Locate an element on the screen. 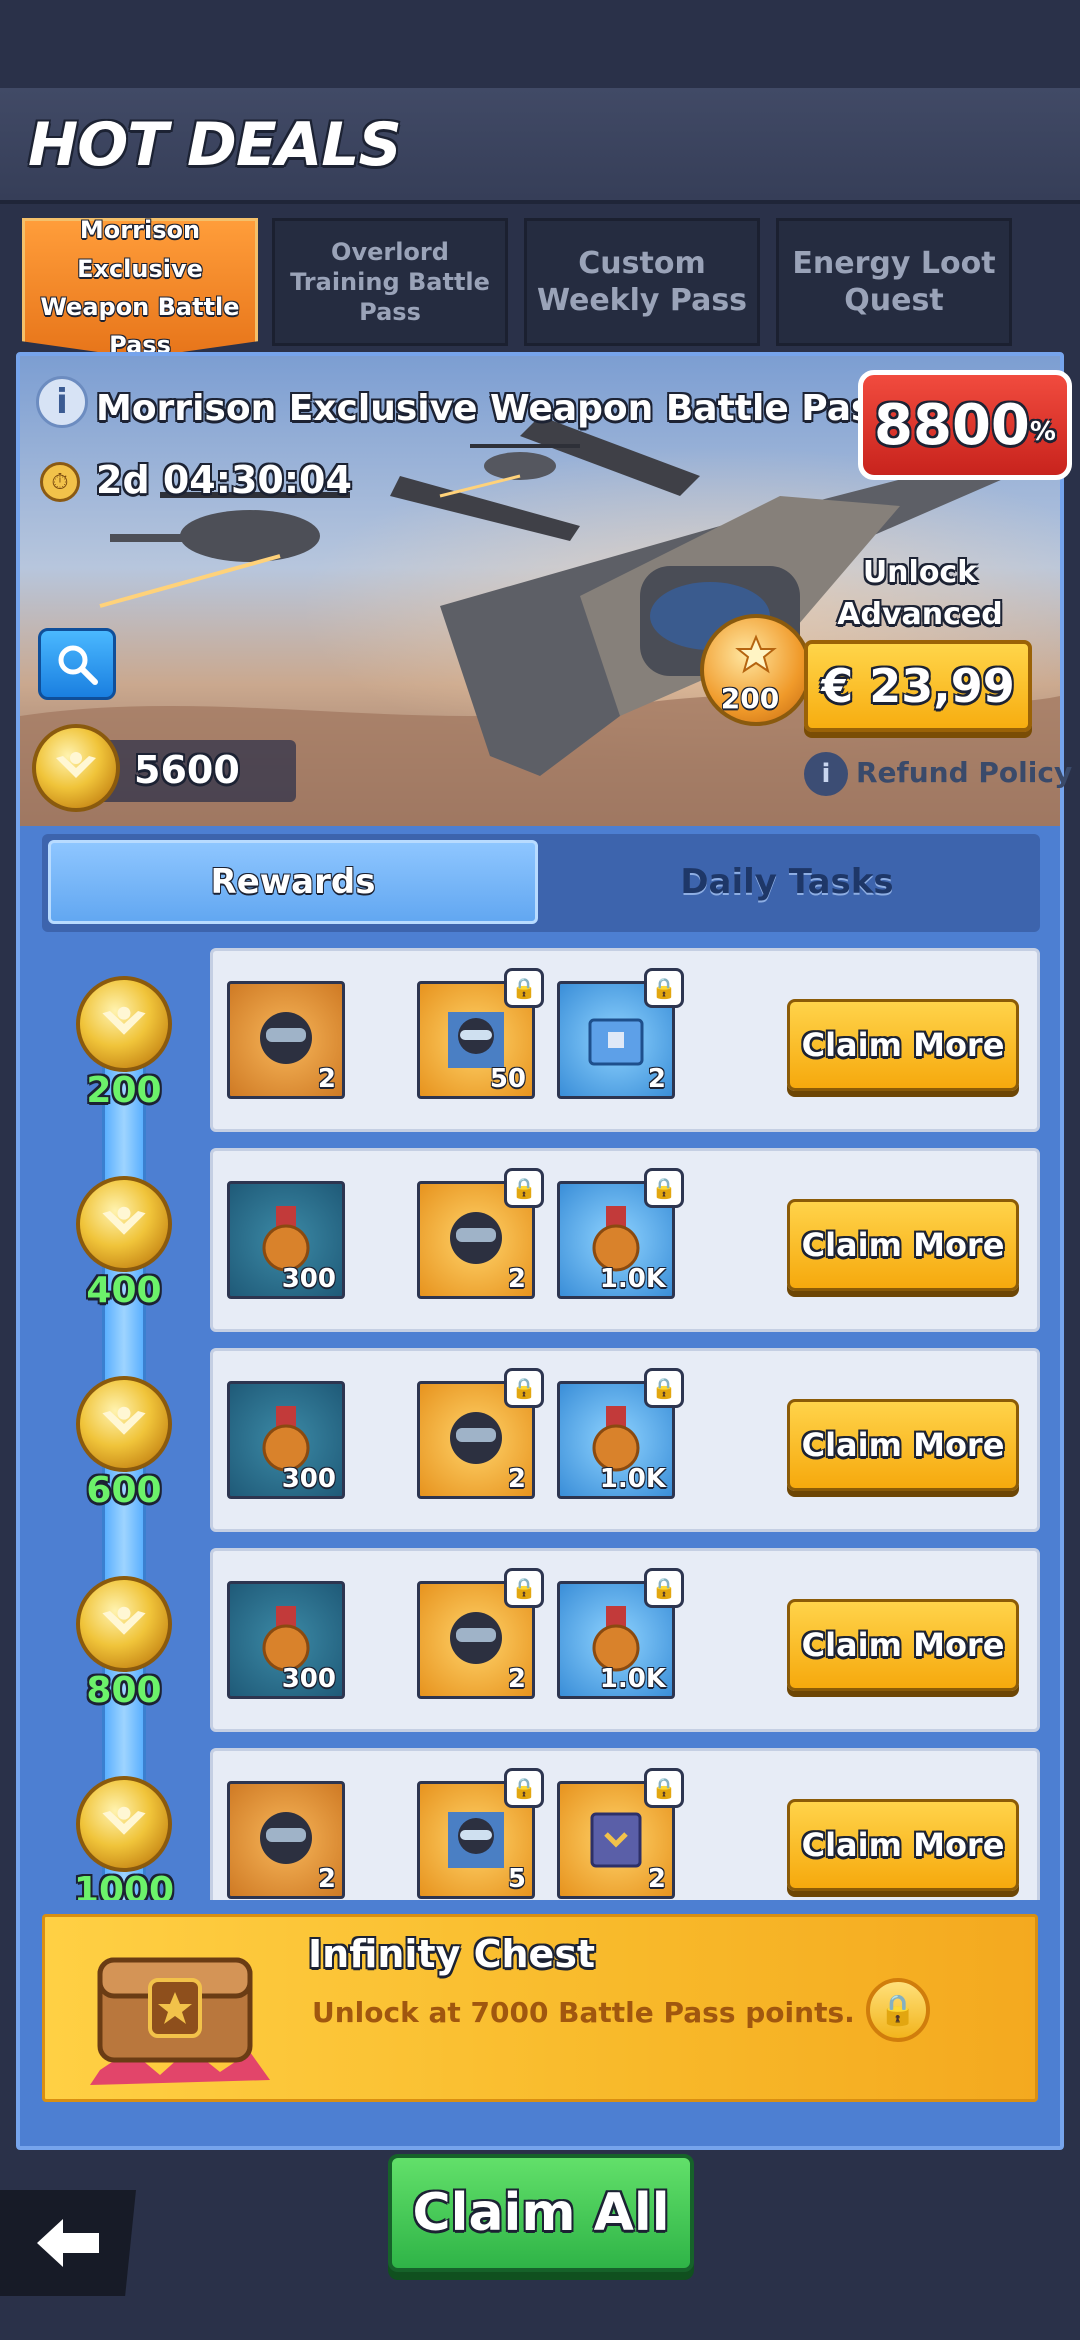 The height and width of the screenshot is (2340, 1080). banner-title: Morrison Exclusive Weapon Battle Pass is located at coordinates (495, 408).